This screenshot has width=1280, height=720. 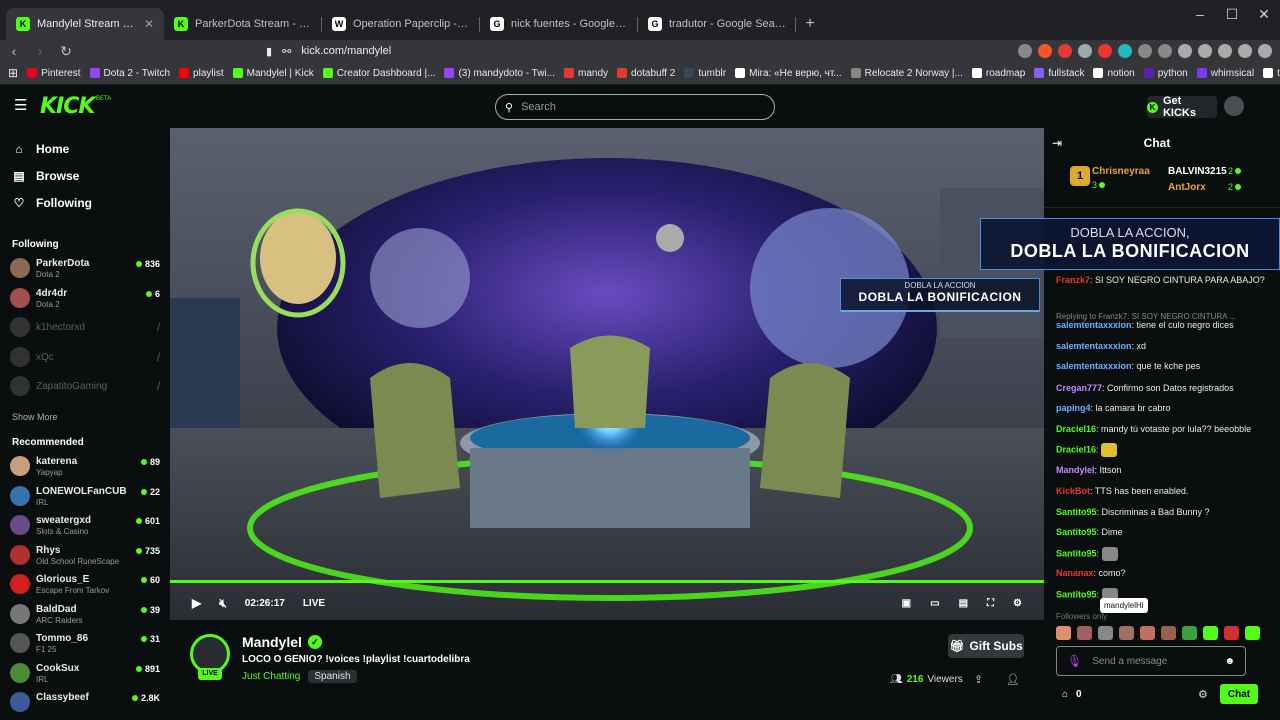 I want to click on channel-item: Tommo_86 F1 25 31, so click(x=85, y=645).